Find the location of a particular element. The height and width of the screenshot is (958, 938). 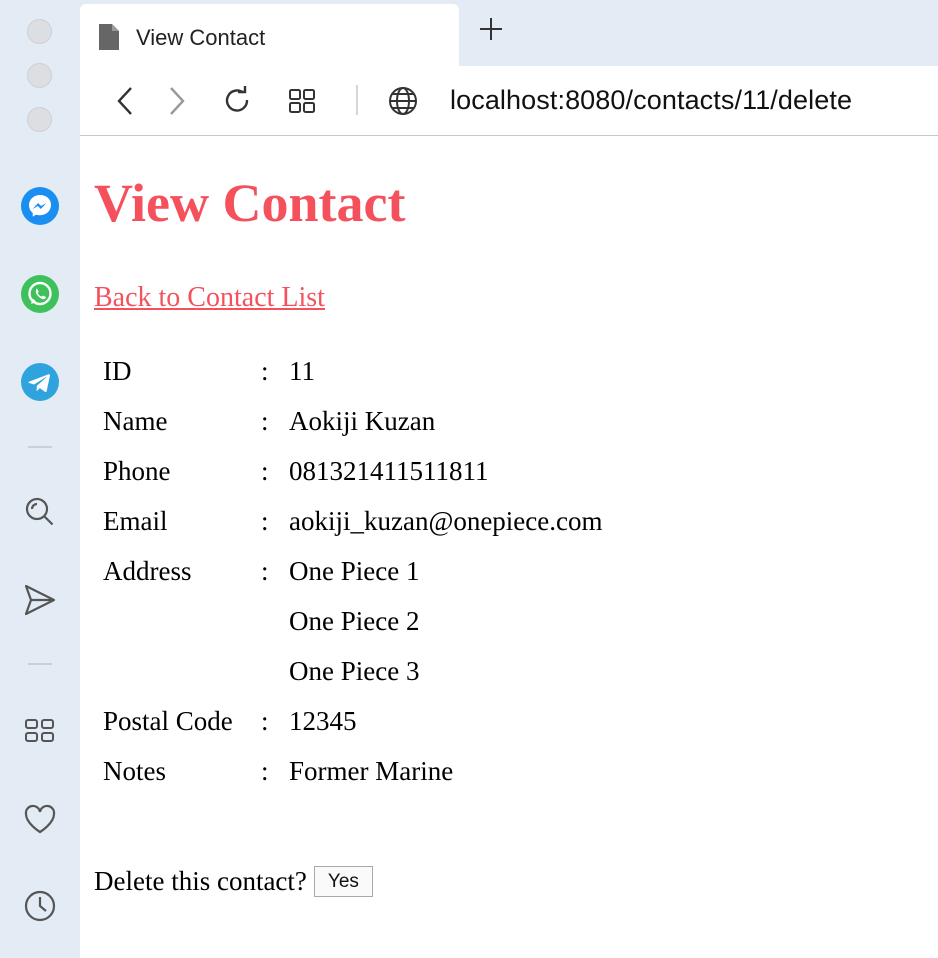

reload-button is located at coordinates (237, 101).